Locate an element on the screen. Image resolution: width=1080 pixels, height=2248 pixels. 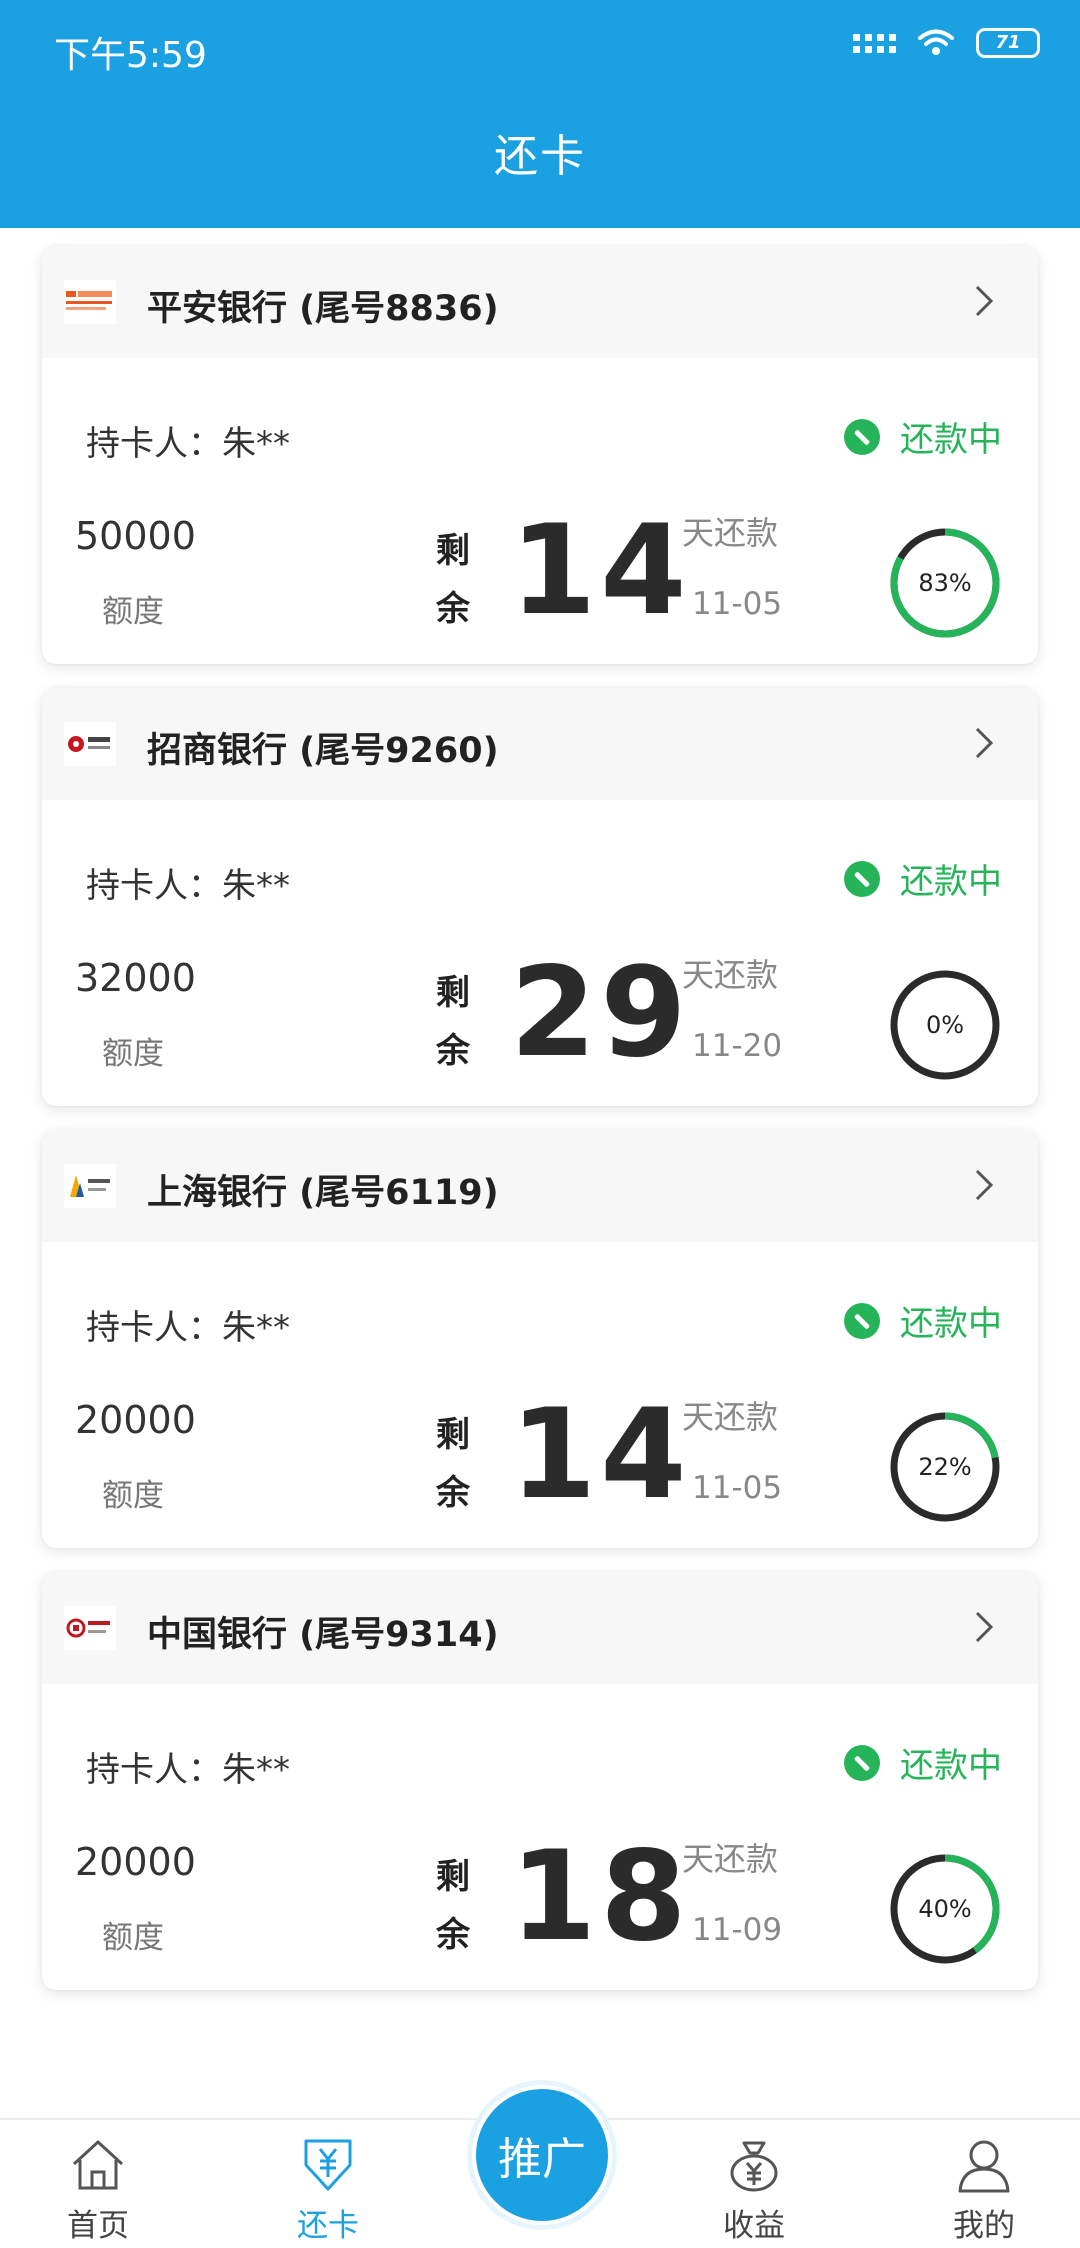
progress-percent: 0% is located at coordinates (945, 1025).